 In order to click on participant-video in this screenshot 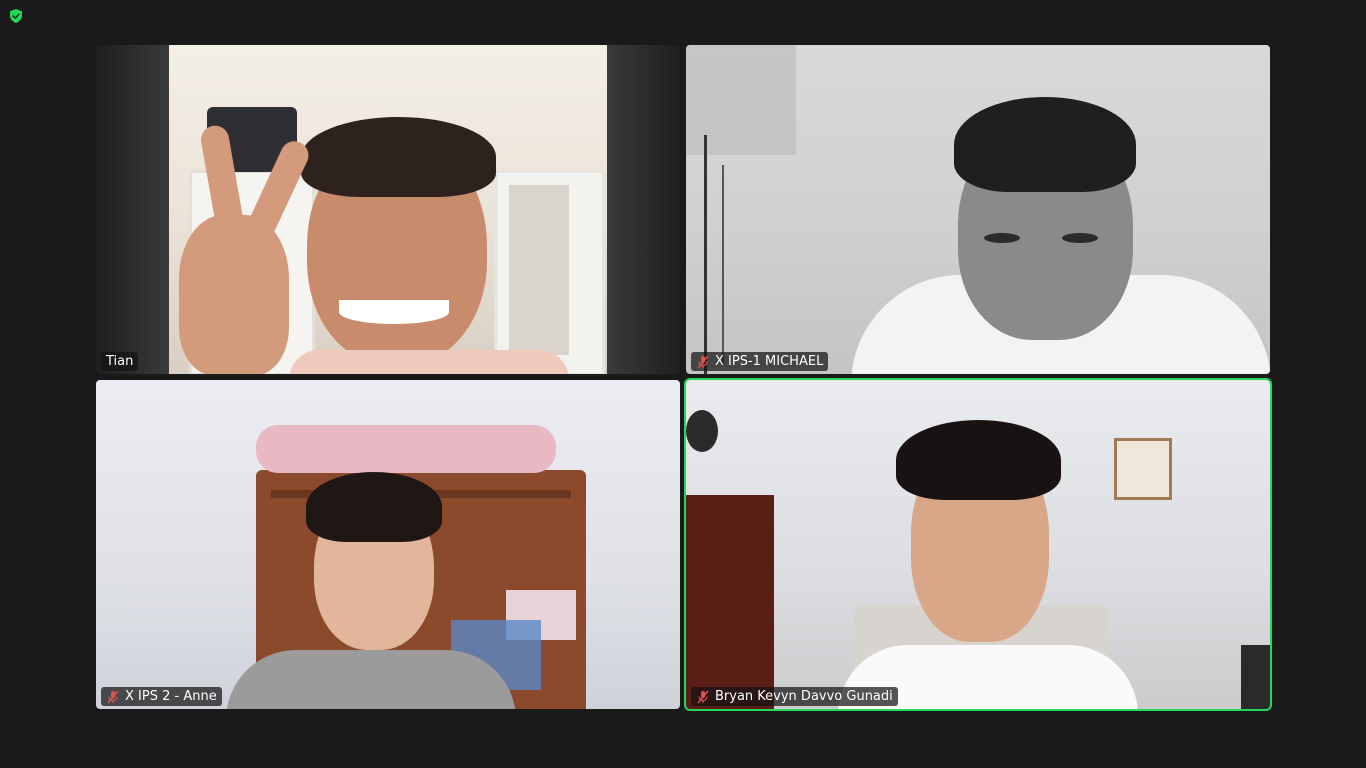, I will do `click(388, 209)`.